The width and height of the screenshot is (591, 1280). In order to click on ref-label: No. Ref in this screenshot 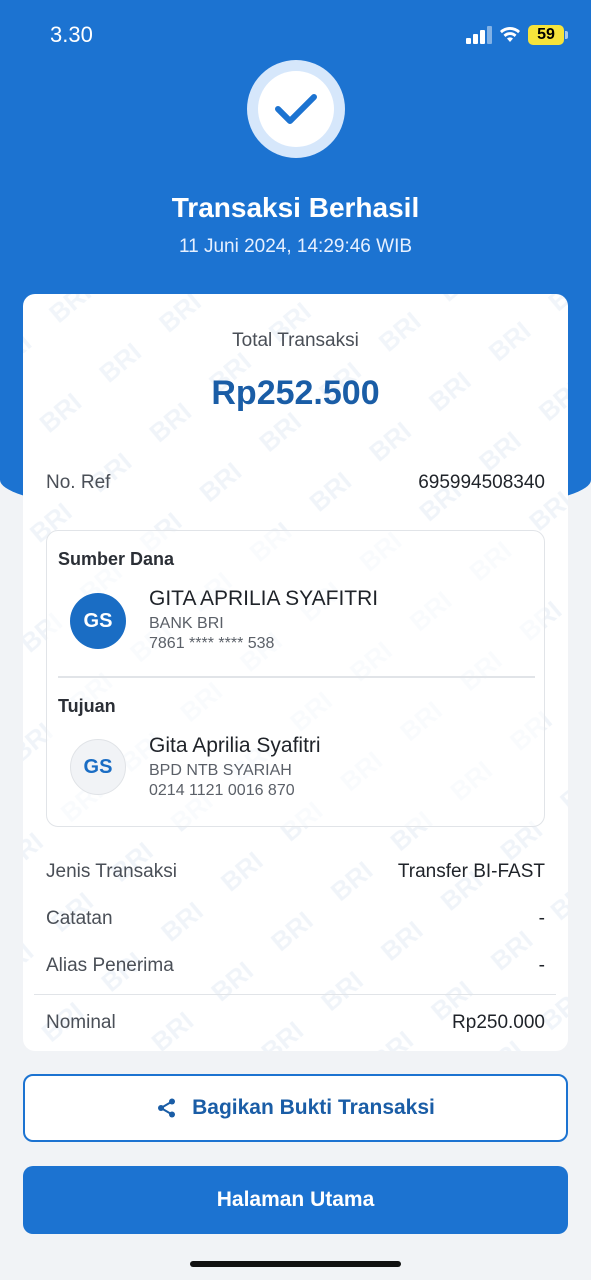, I will do `click(78, 482)`.